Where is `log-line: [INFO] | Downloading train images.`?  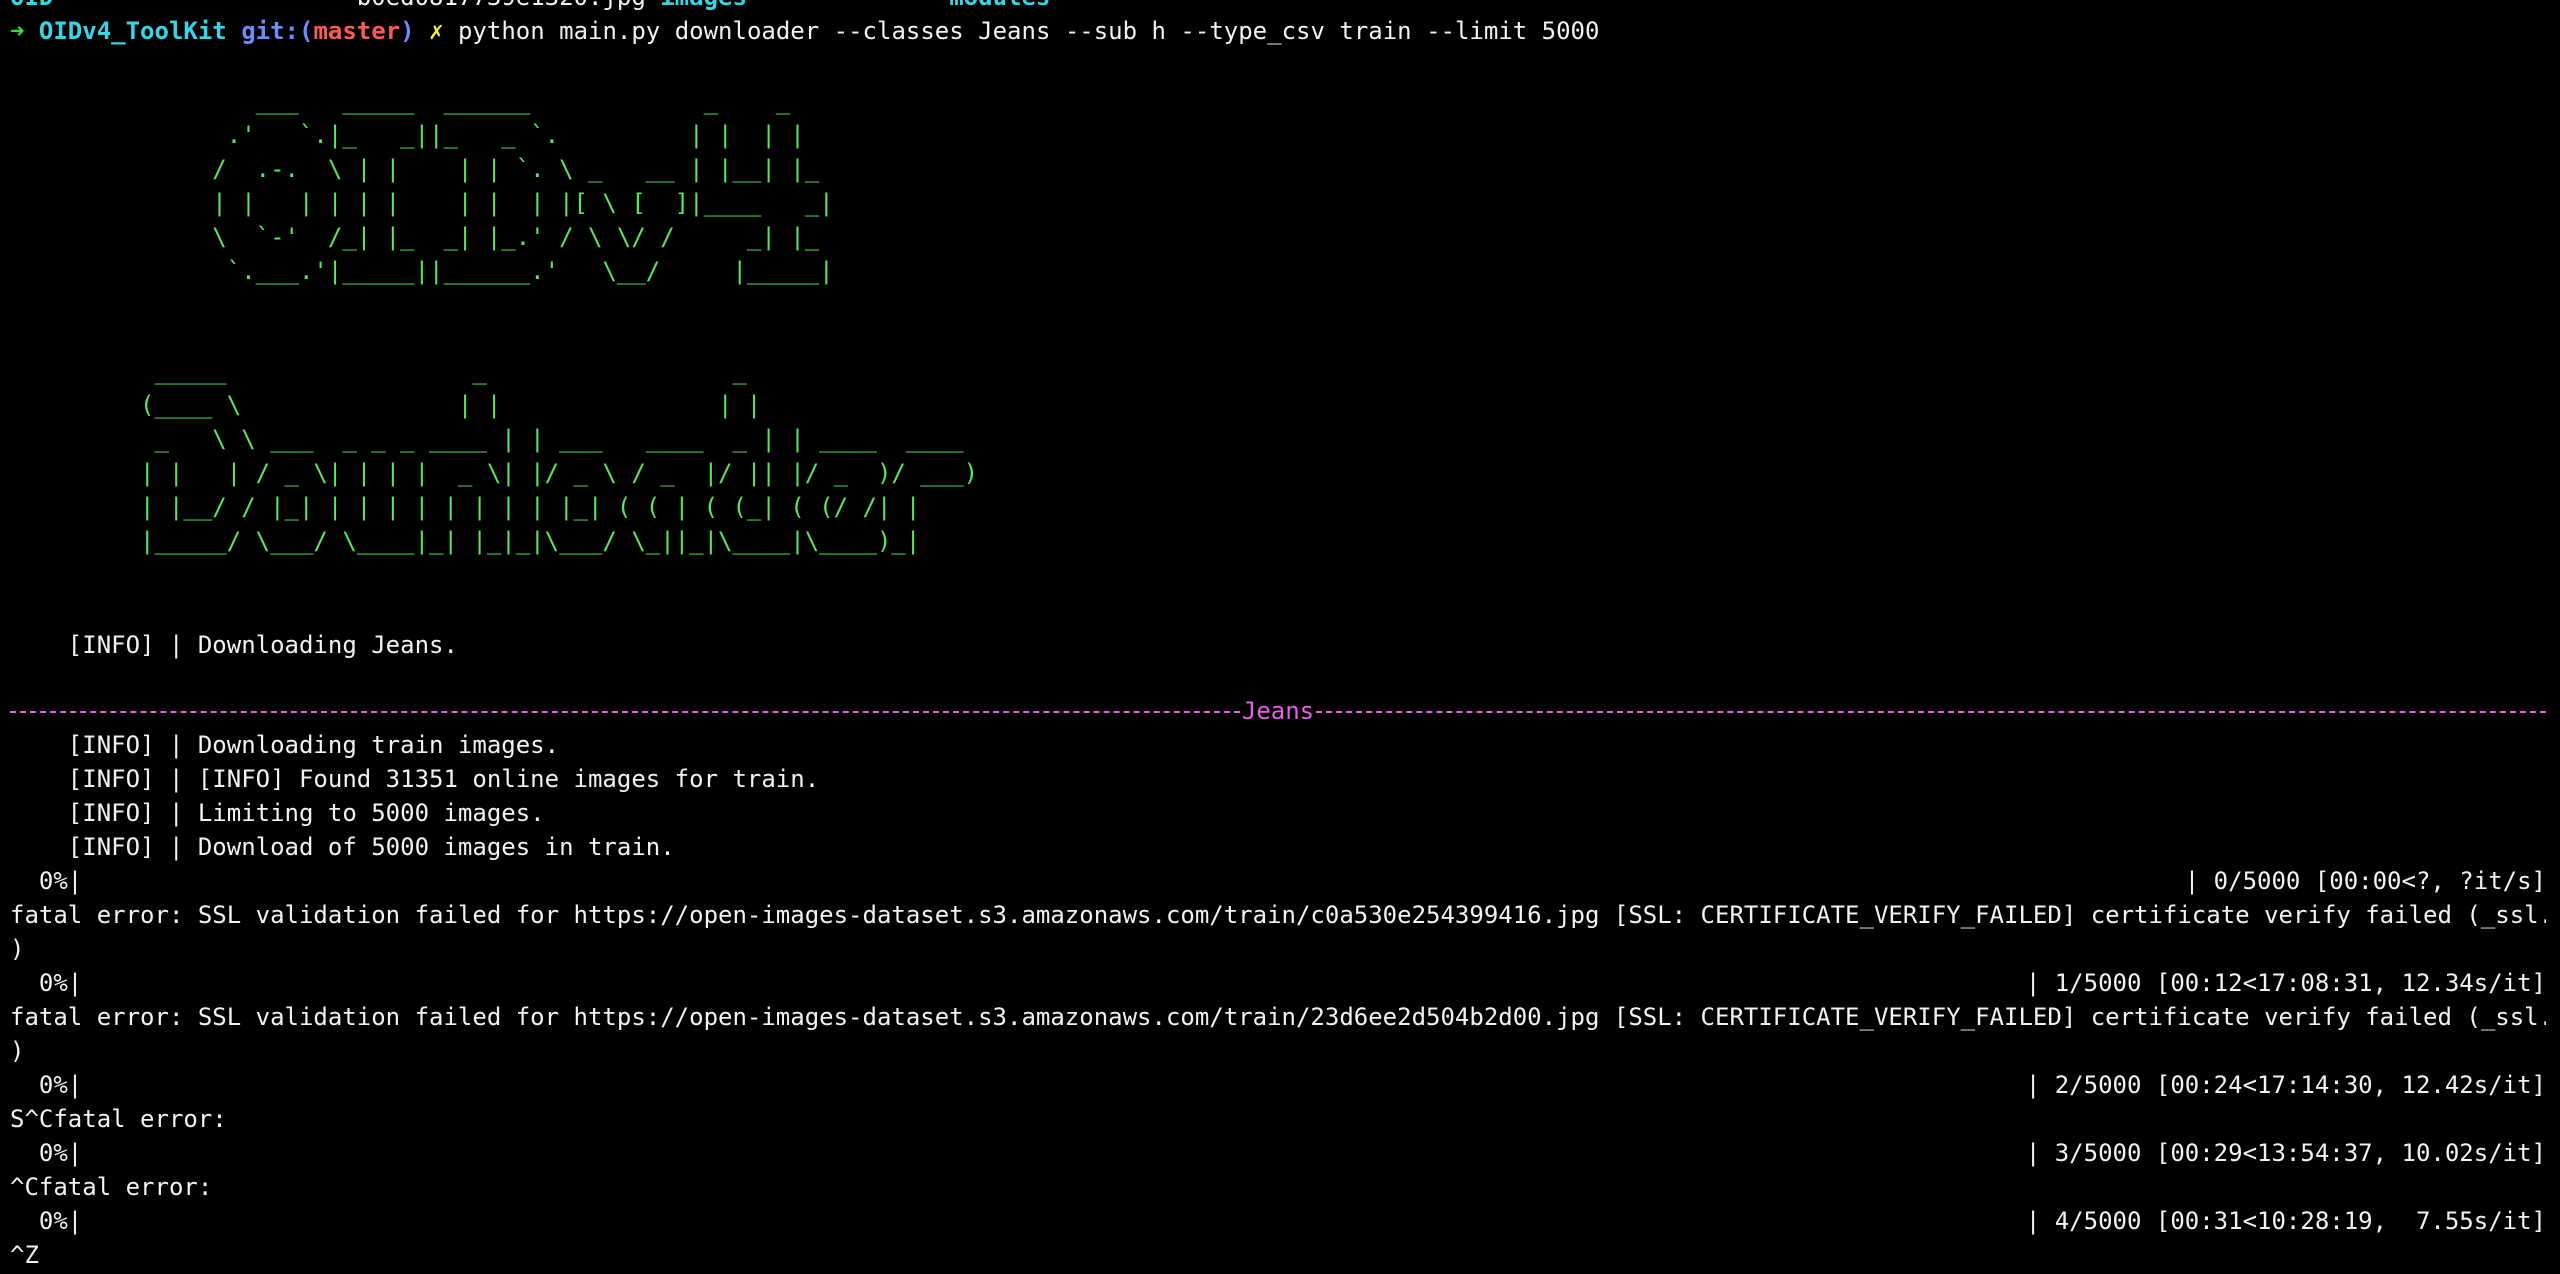 log-line: [INFO] | Downloading train images. is located at coordinates (285, 745).